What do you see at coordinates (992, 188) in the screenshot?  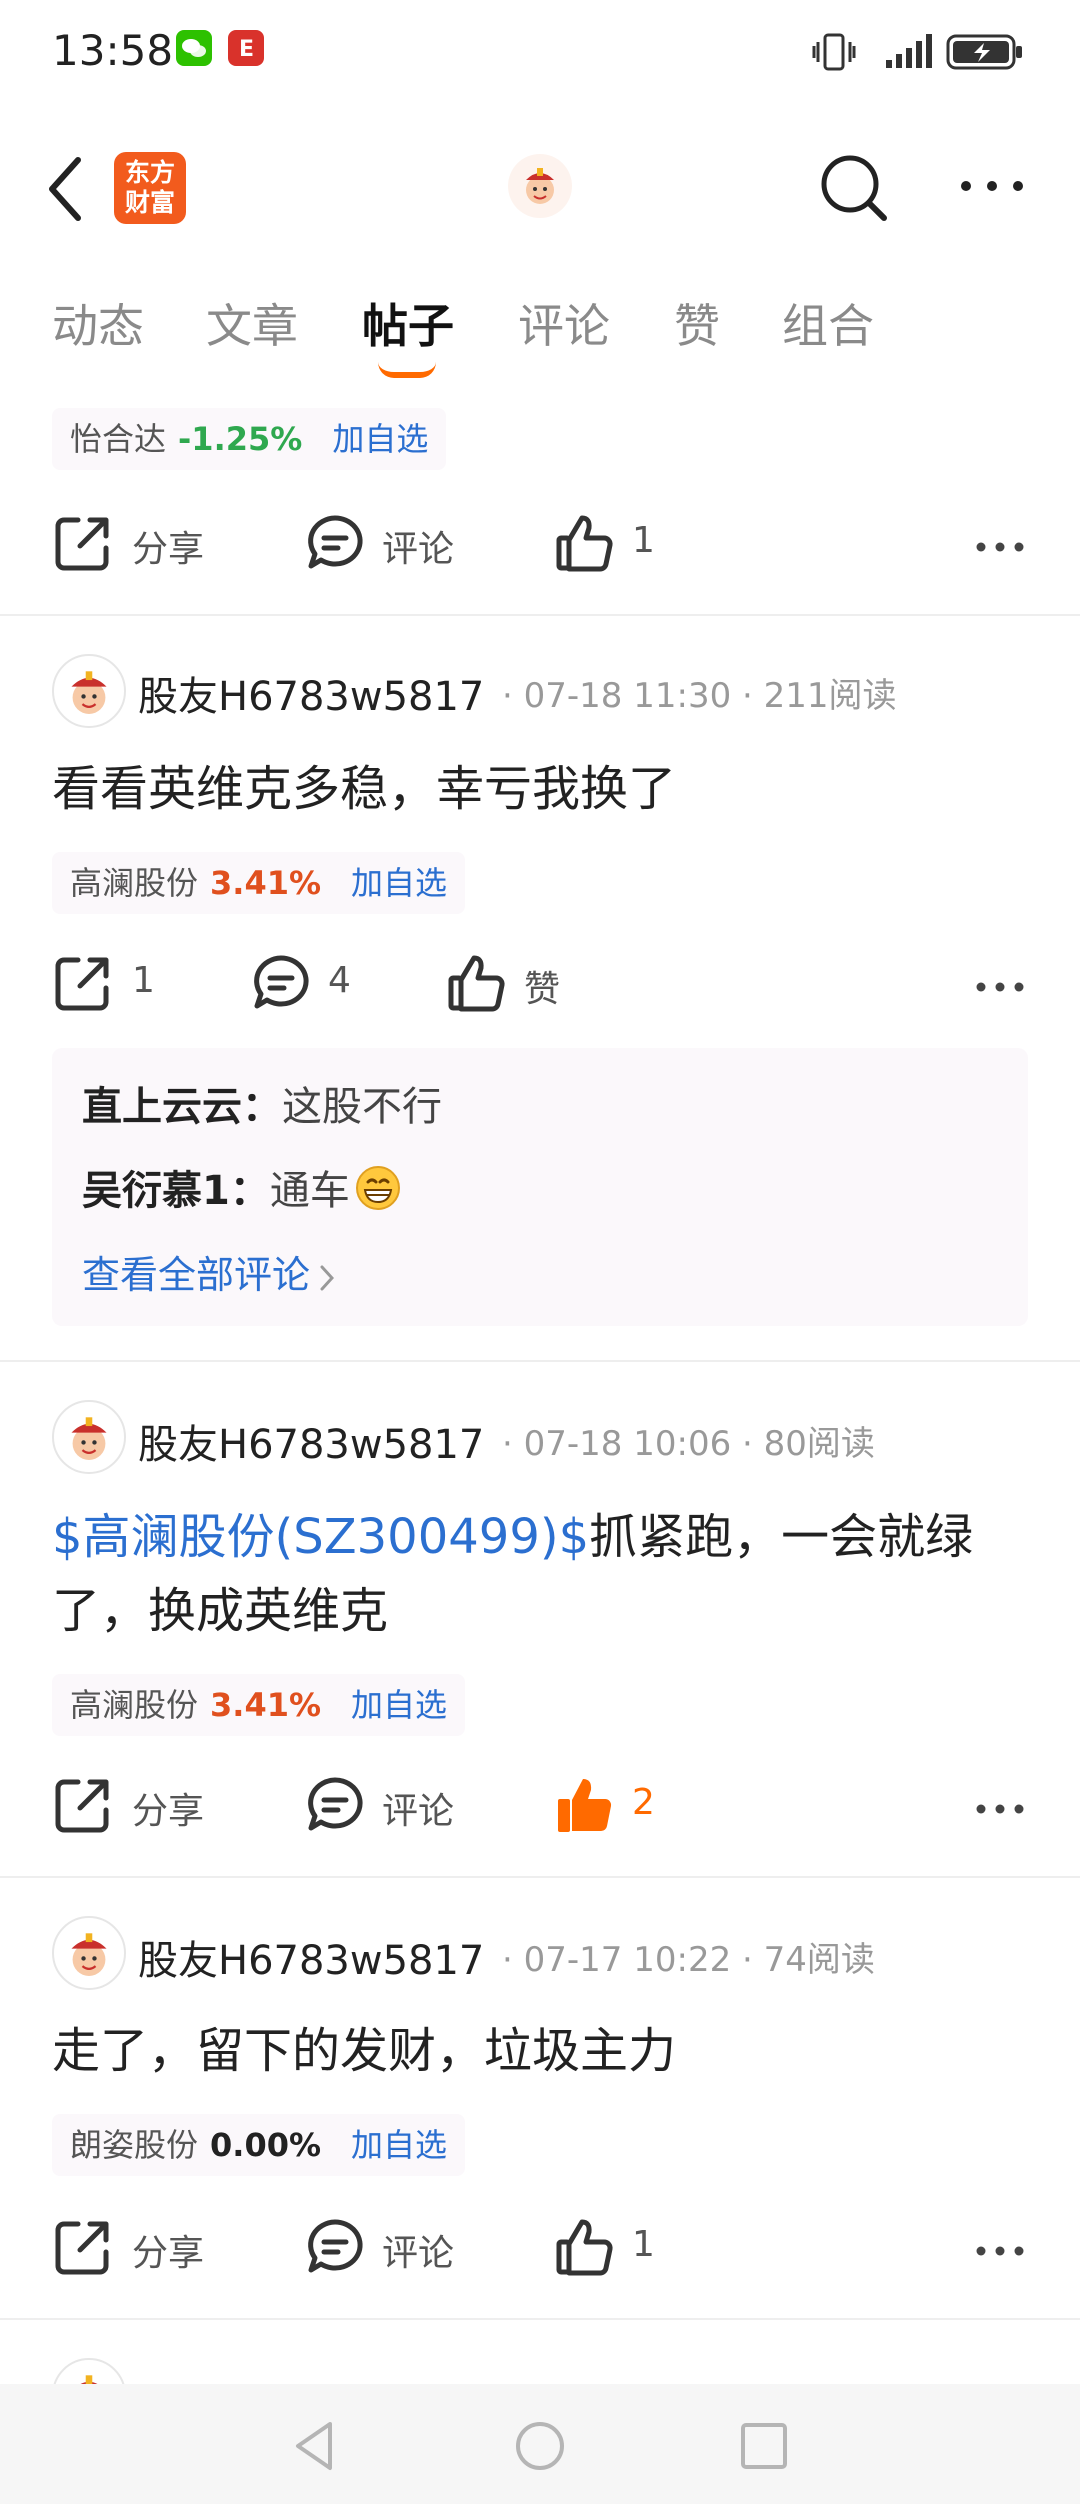 I see `more-menu-icon` at bounding box center [992, 188].